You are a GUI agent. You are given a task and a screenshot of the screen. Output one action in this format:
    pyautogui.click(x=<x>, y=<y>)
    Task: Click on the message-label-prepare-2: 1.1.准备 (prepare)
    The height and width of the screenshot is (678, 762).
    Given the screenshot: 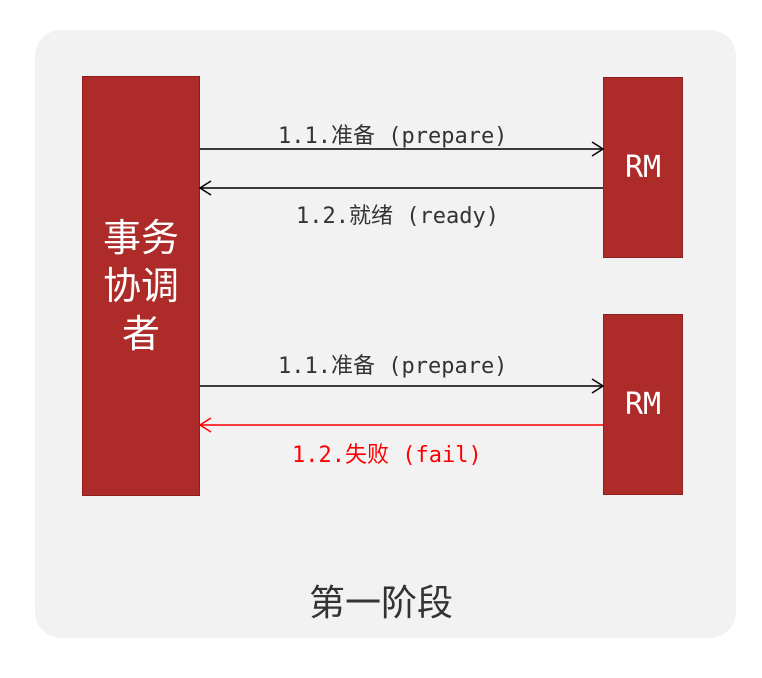 What is the action you would take?
    pyautogui.click(x=393, y=366)
    